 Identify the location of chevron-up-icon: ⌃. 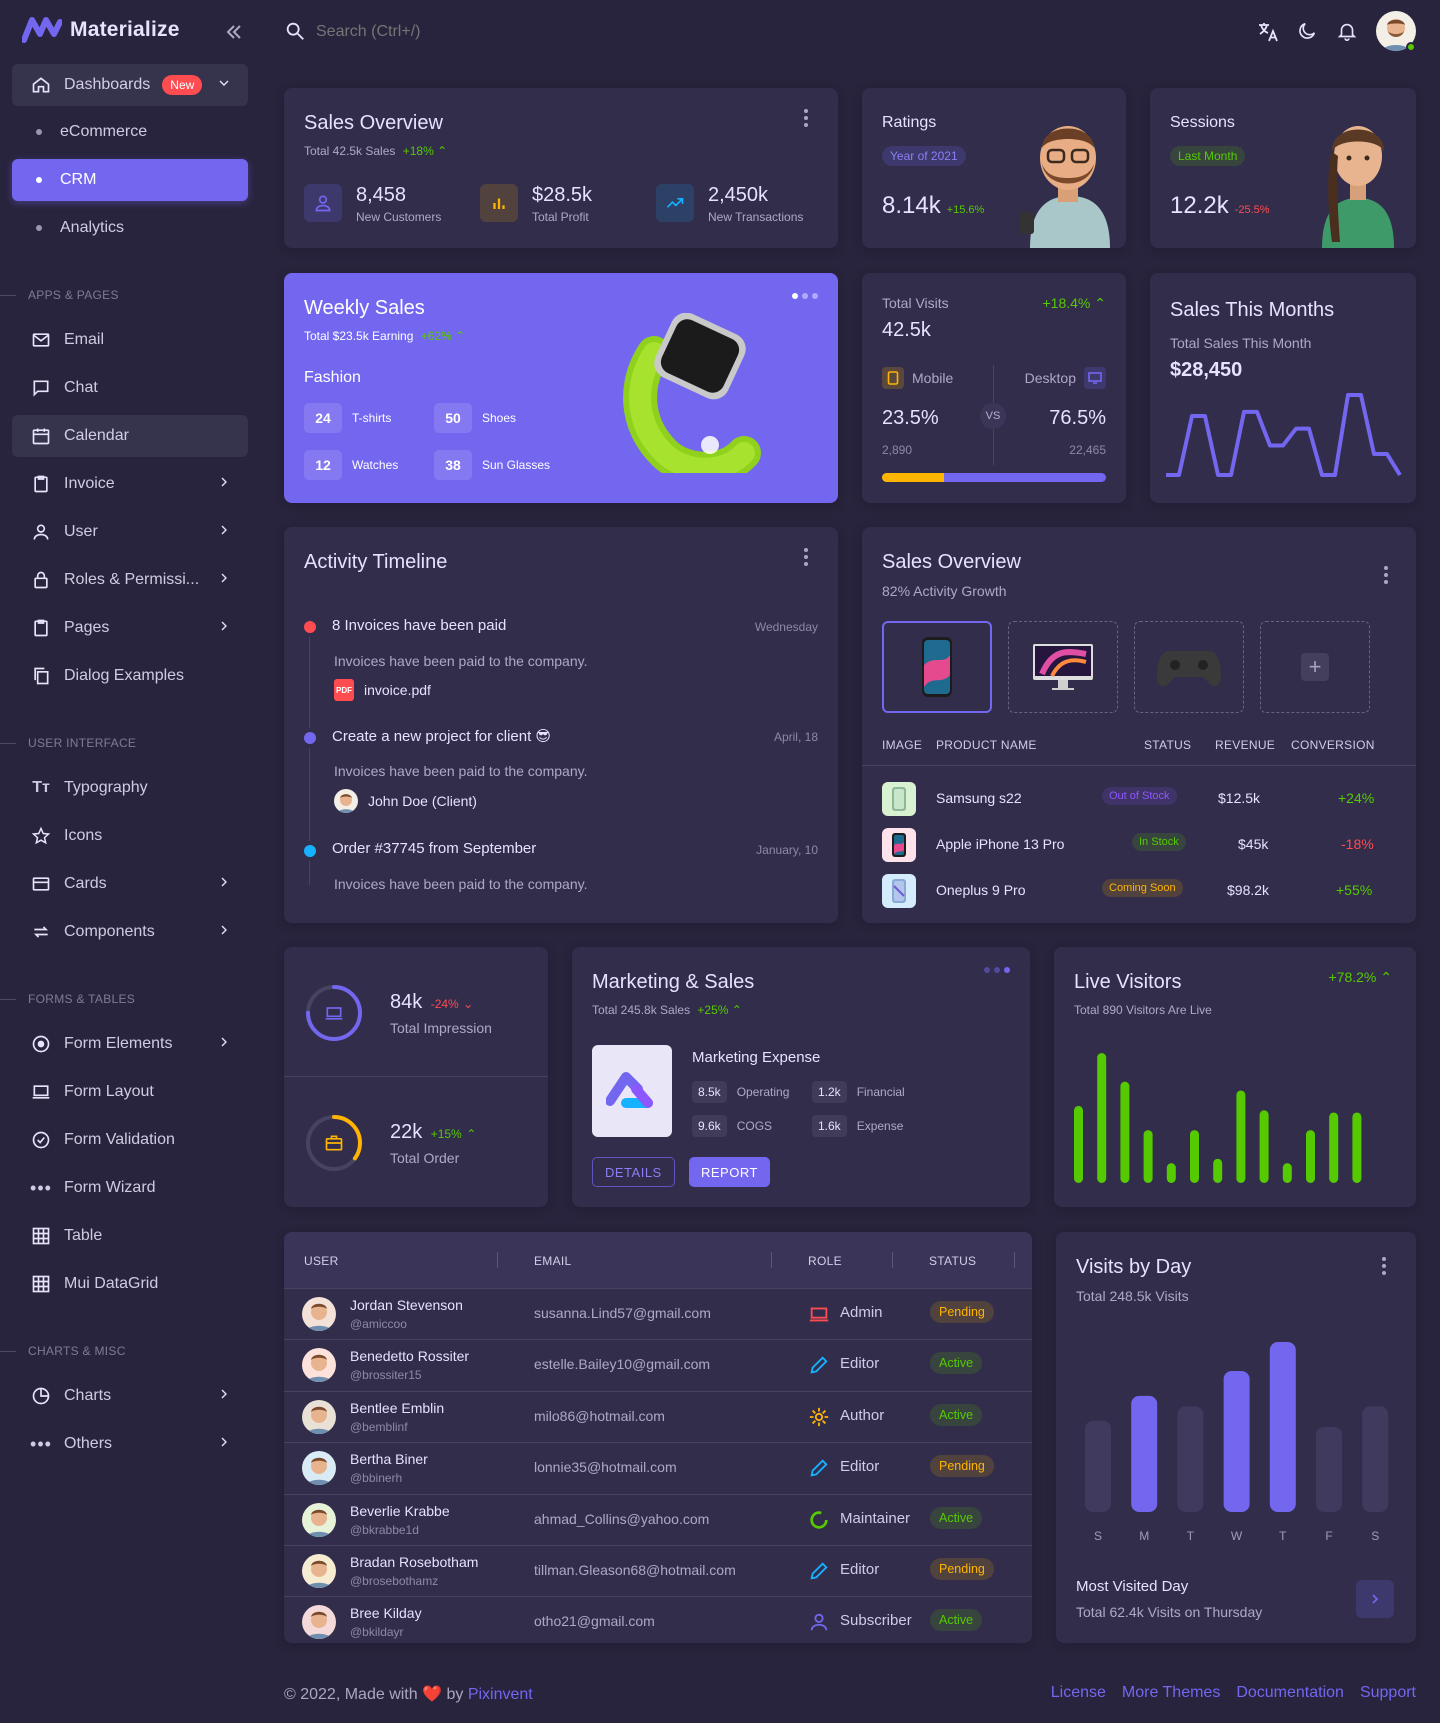
(1100, 303).